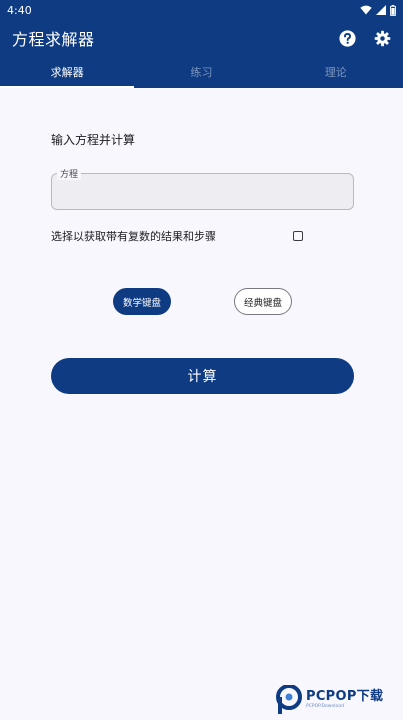  What do you see at coordinates (263, 301) in the screenshot?
I see `classic-keyboard-button: 经典键盘` at bounding box center [263, 301].